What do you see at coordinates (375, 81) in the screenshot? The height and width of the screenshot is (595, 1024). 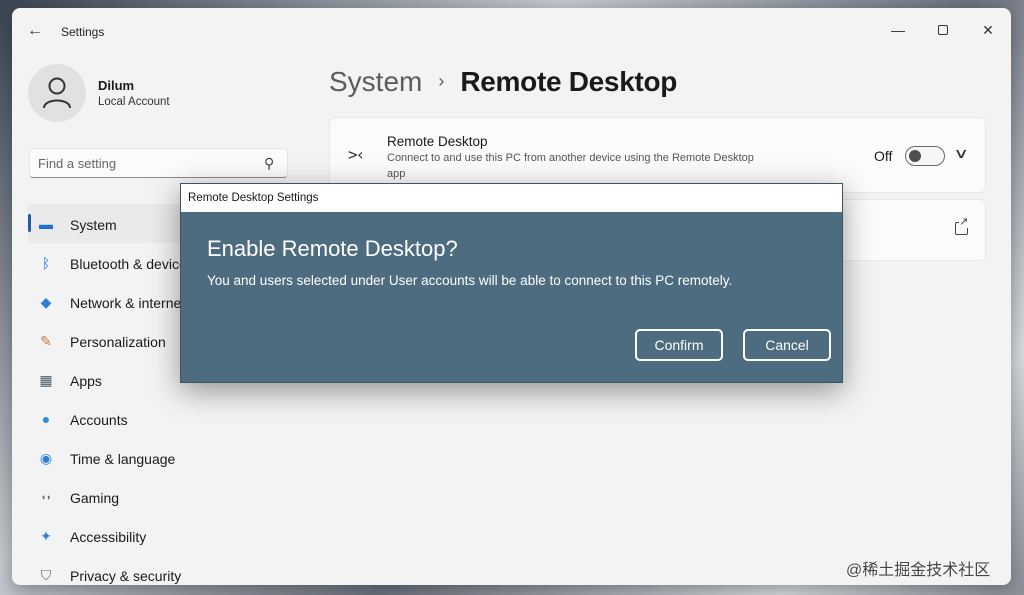 I see `breadcrumb-parent: System` at bounding box center [375, 81].